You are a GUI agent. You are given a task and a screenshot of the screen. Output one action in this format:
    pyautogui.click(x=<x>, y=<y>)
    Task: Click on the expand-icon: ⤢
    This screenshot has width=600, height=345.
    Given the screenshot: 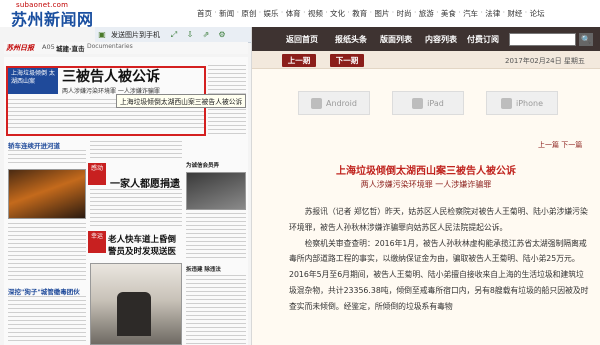 What is the action you would take?
    pyautogui.click(x=174, y=35)
    